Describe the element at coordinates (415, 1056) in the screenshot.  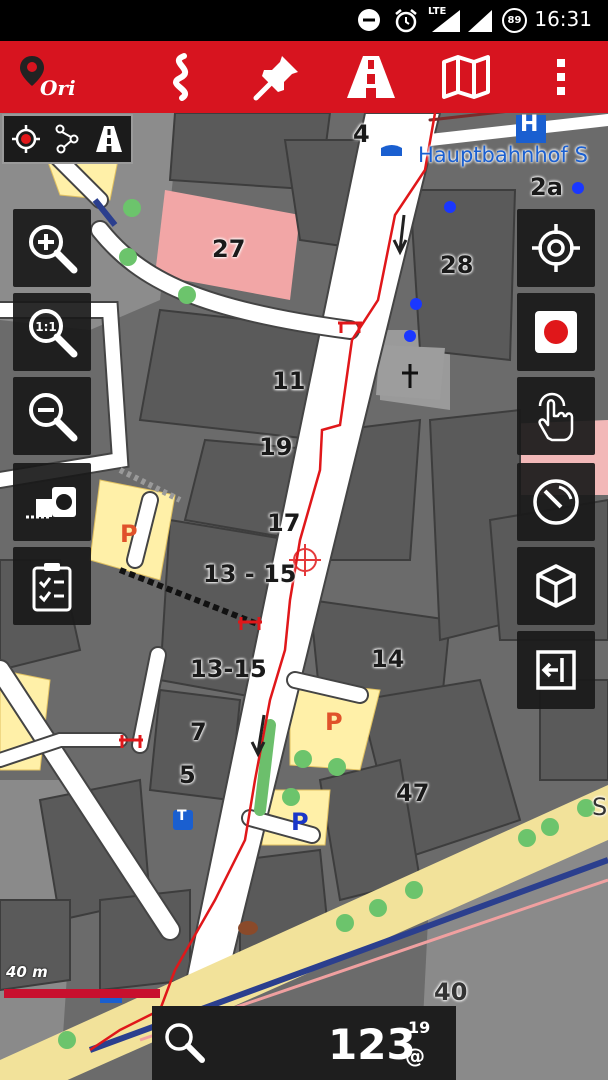
I see `count-unit: @` at that location.